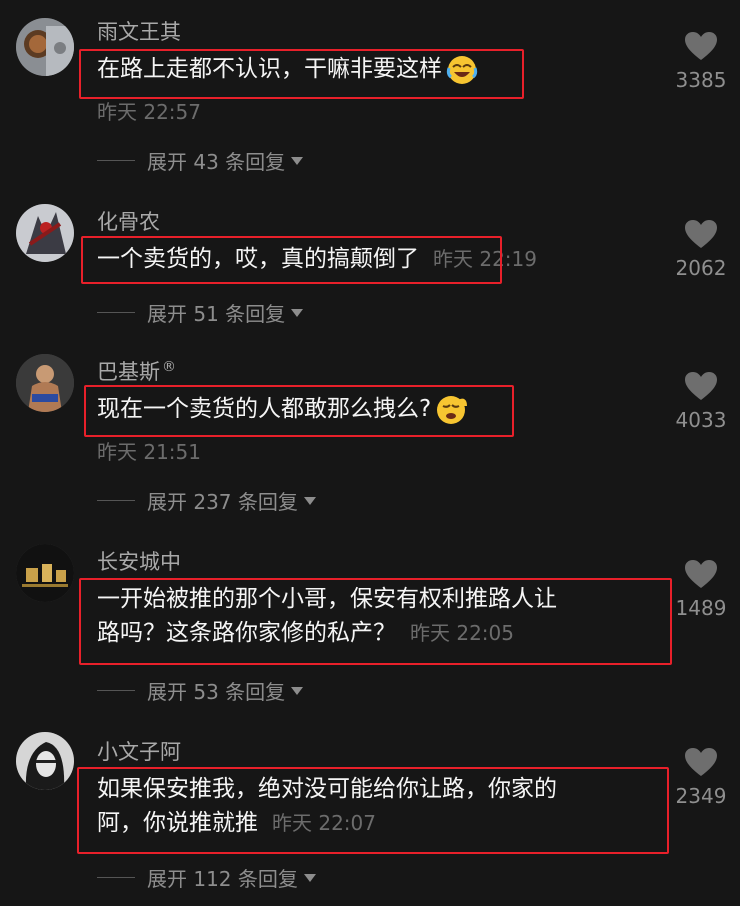 The width and height of the screenshot is (740, 906). I want to click on like-count: 3385, so click(701, 80).